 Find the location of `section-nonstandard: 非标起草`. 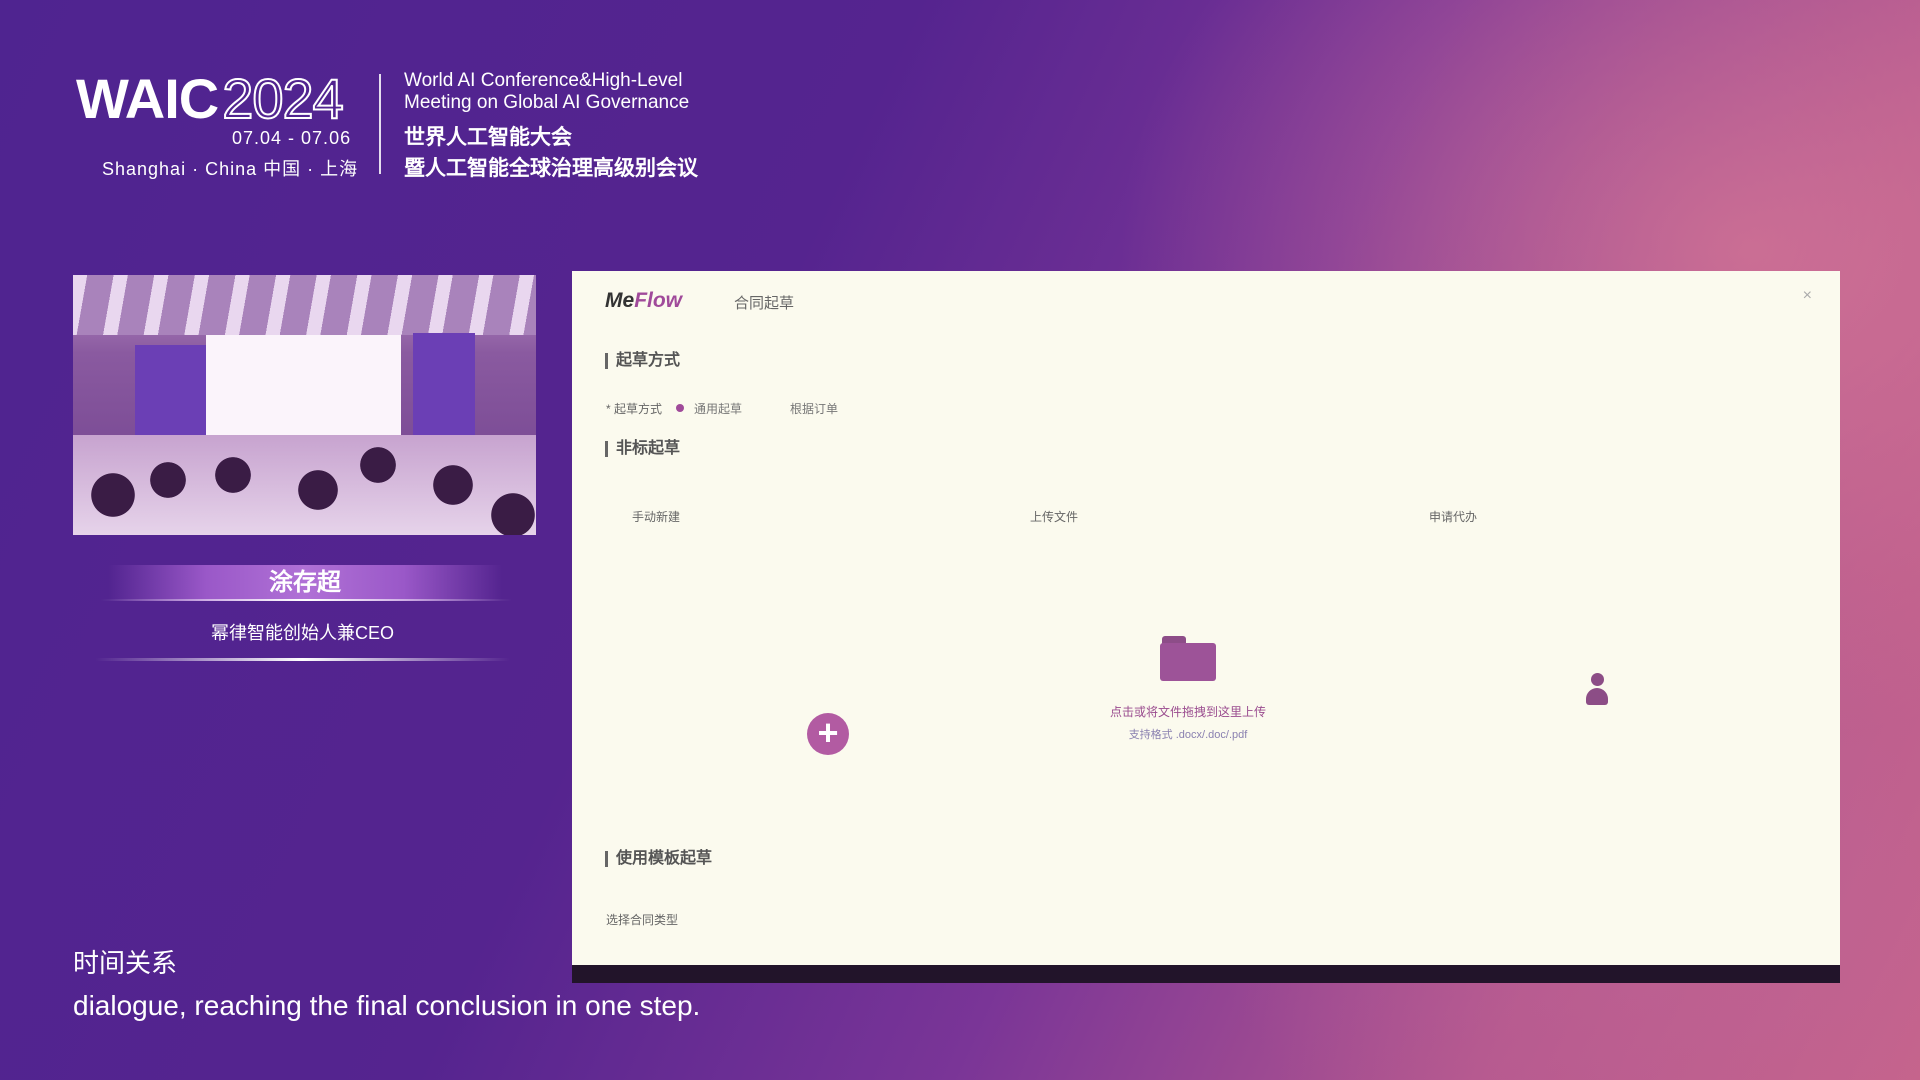

section-nonstandard: 非标起草 is located at coordinates (642, 449).